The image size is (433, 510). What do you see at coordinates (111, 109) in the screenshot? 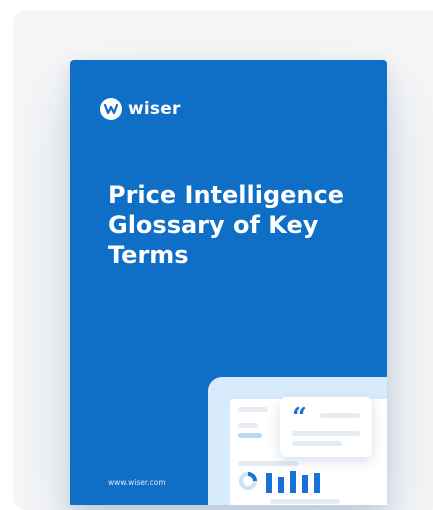
I see `wiser-logo-icon` at bounding box center [111, 109].